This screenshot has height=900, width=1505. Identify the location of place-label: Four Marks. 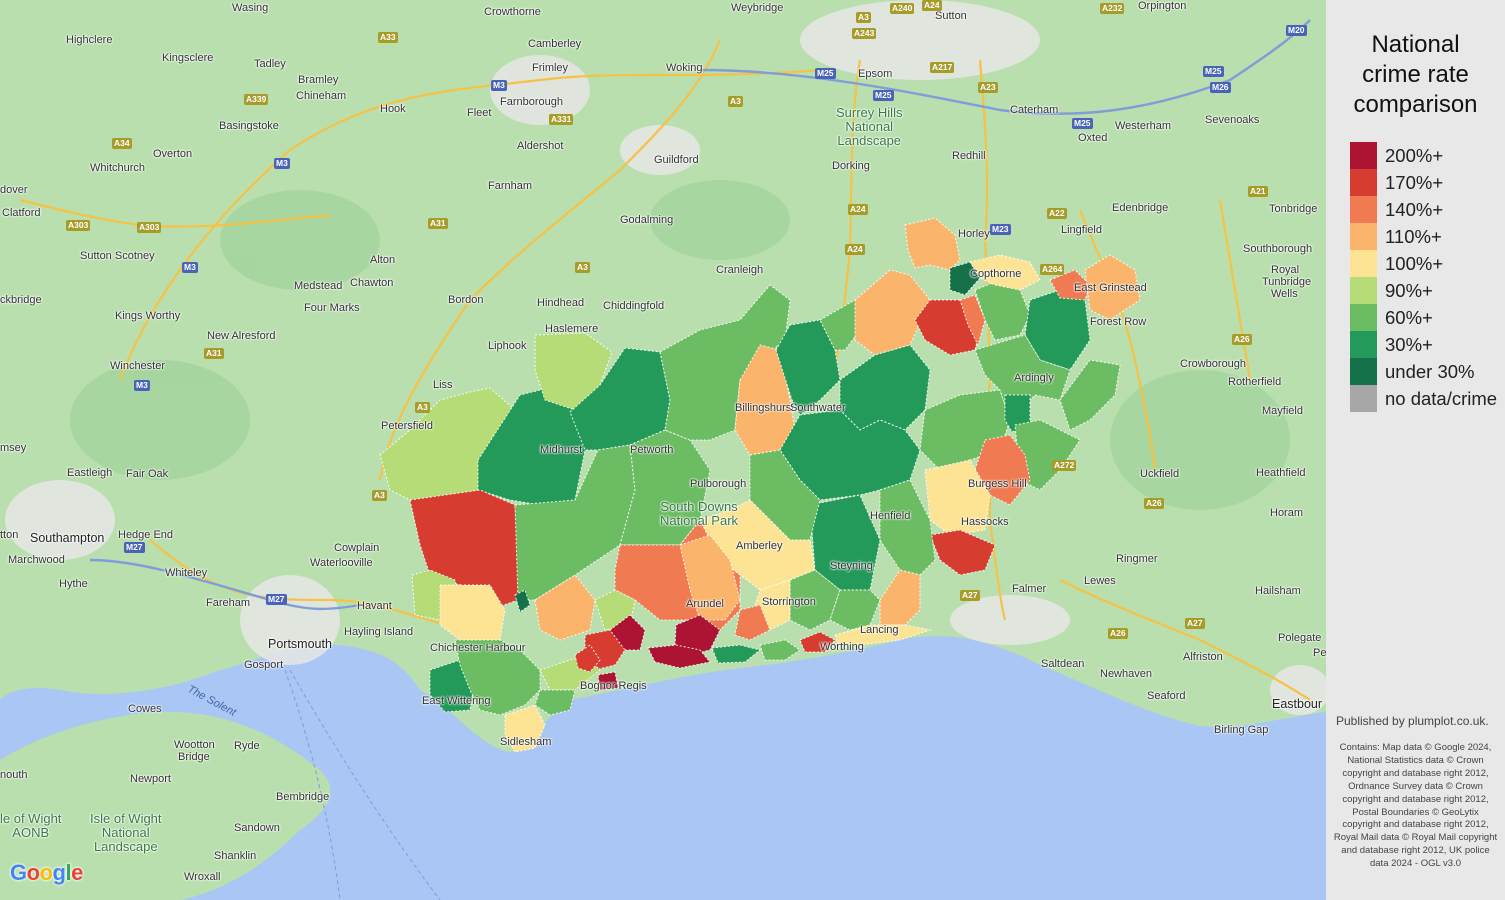
(332, 308).